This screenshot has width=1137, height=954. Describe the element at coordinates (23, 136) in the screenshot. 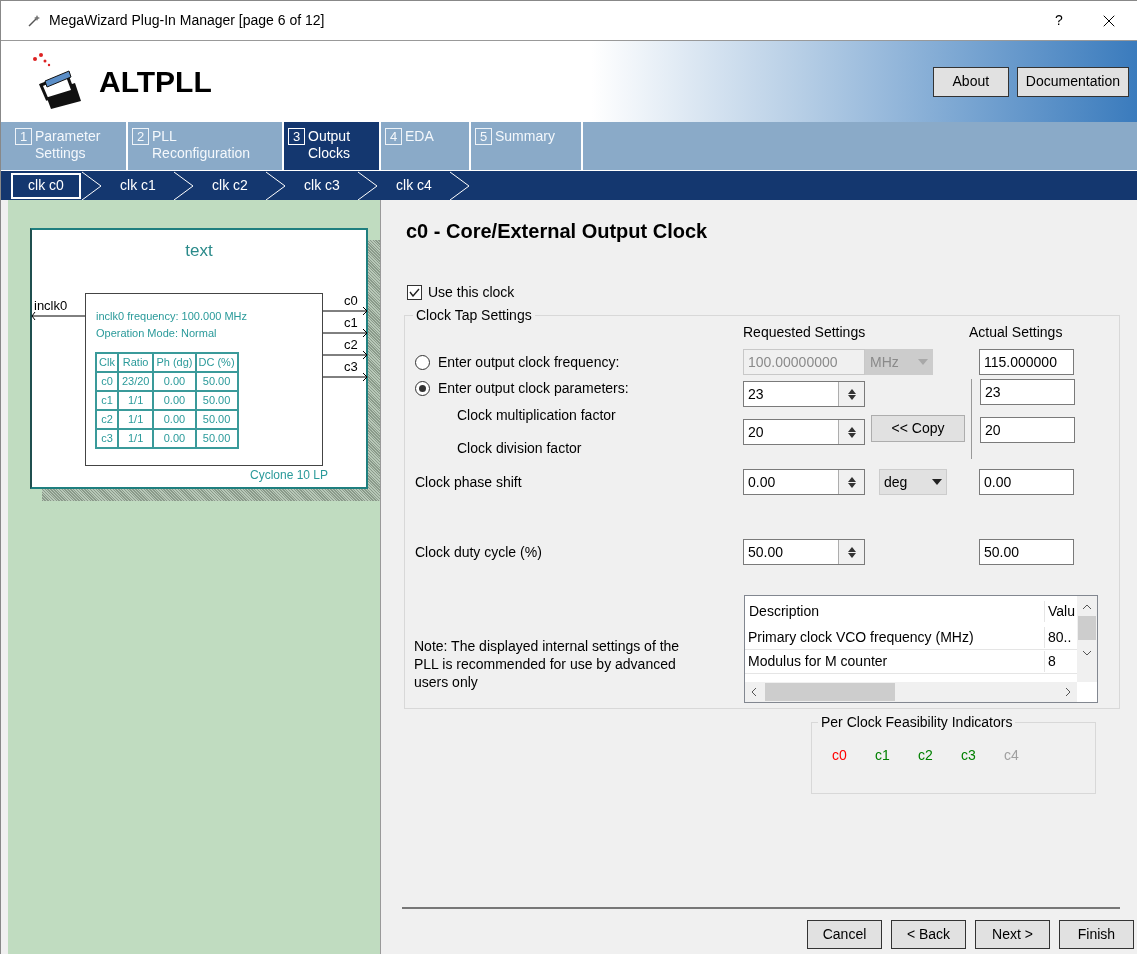

I see `step-number: 1` at that location.